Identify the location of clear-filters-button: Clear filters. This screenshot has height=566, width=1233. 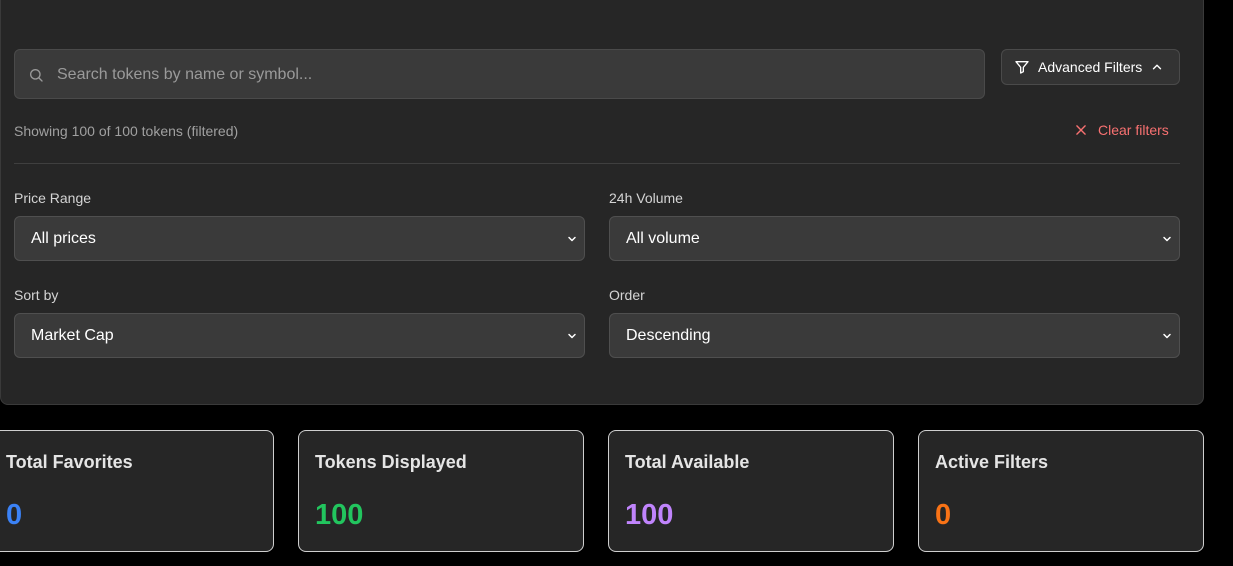
(1121, 130).